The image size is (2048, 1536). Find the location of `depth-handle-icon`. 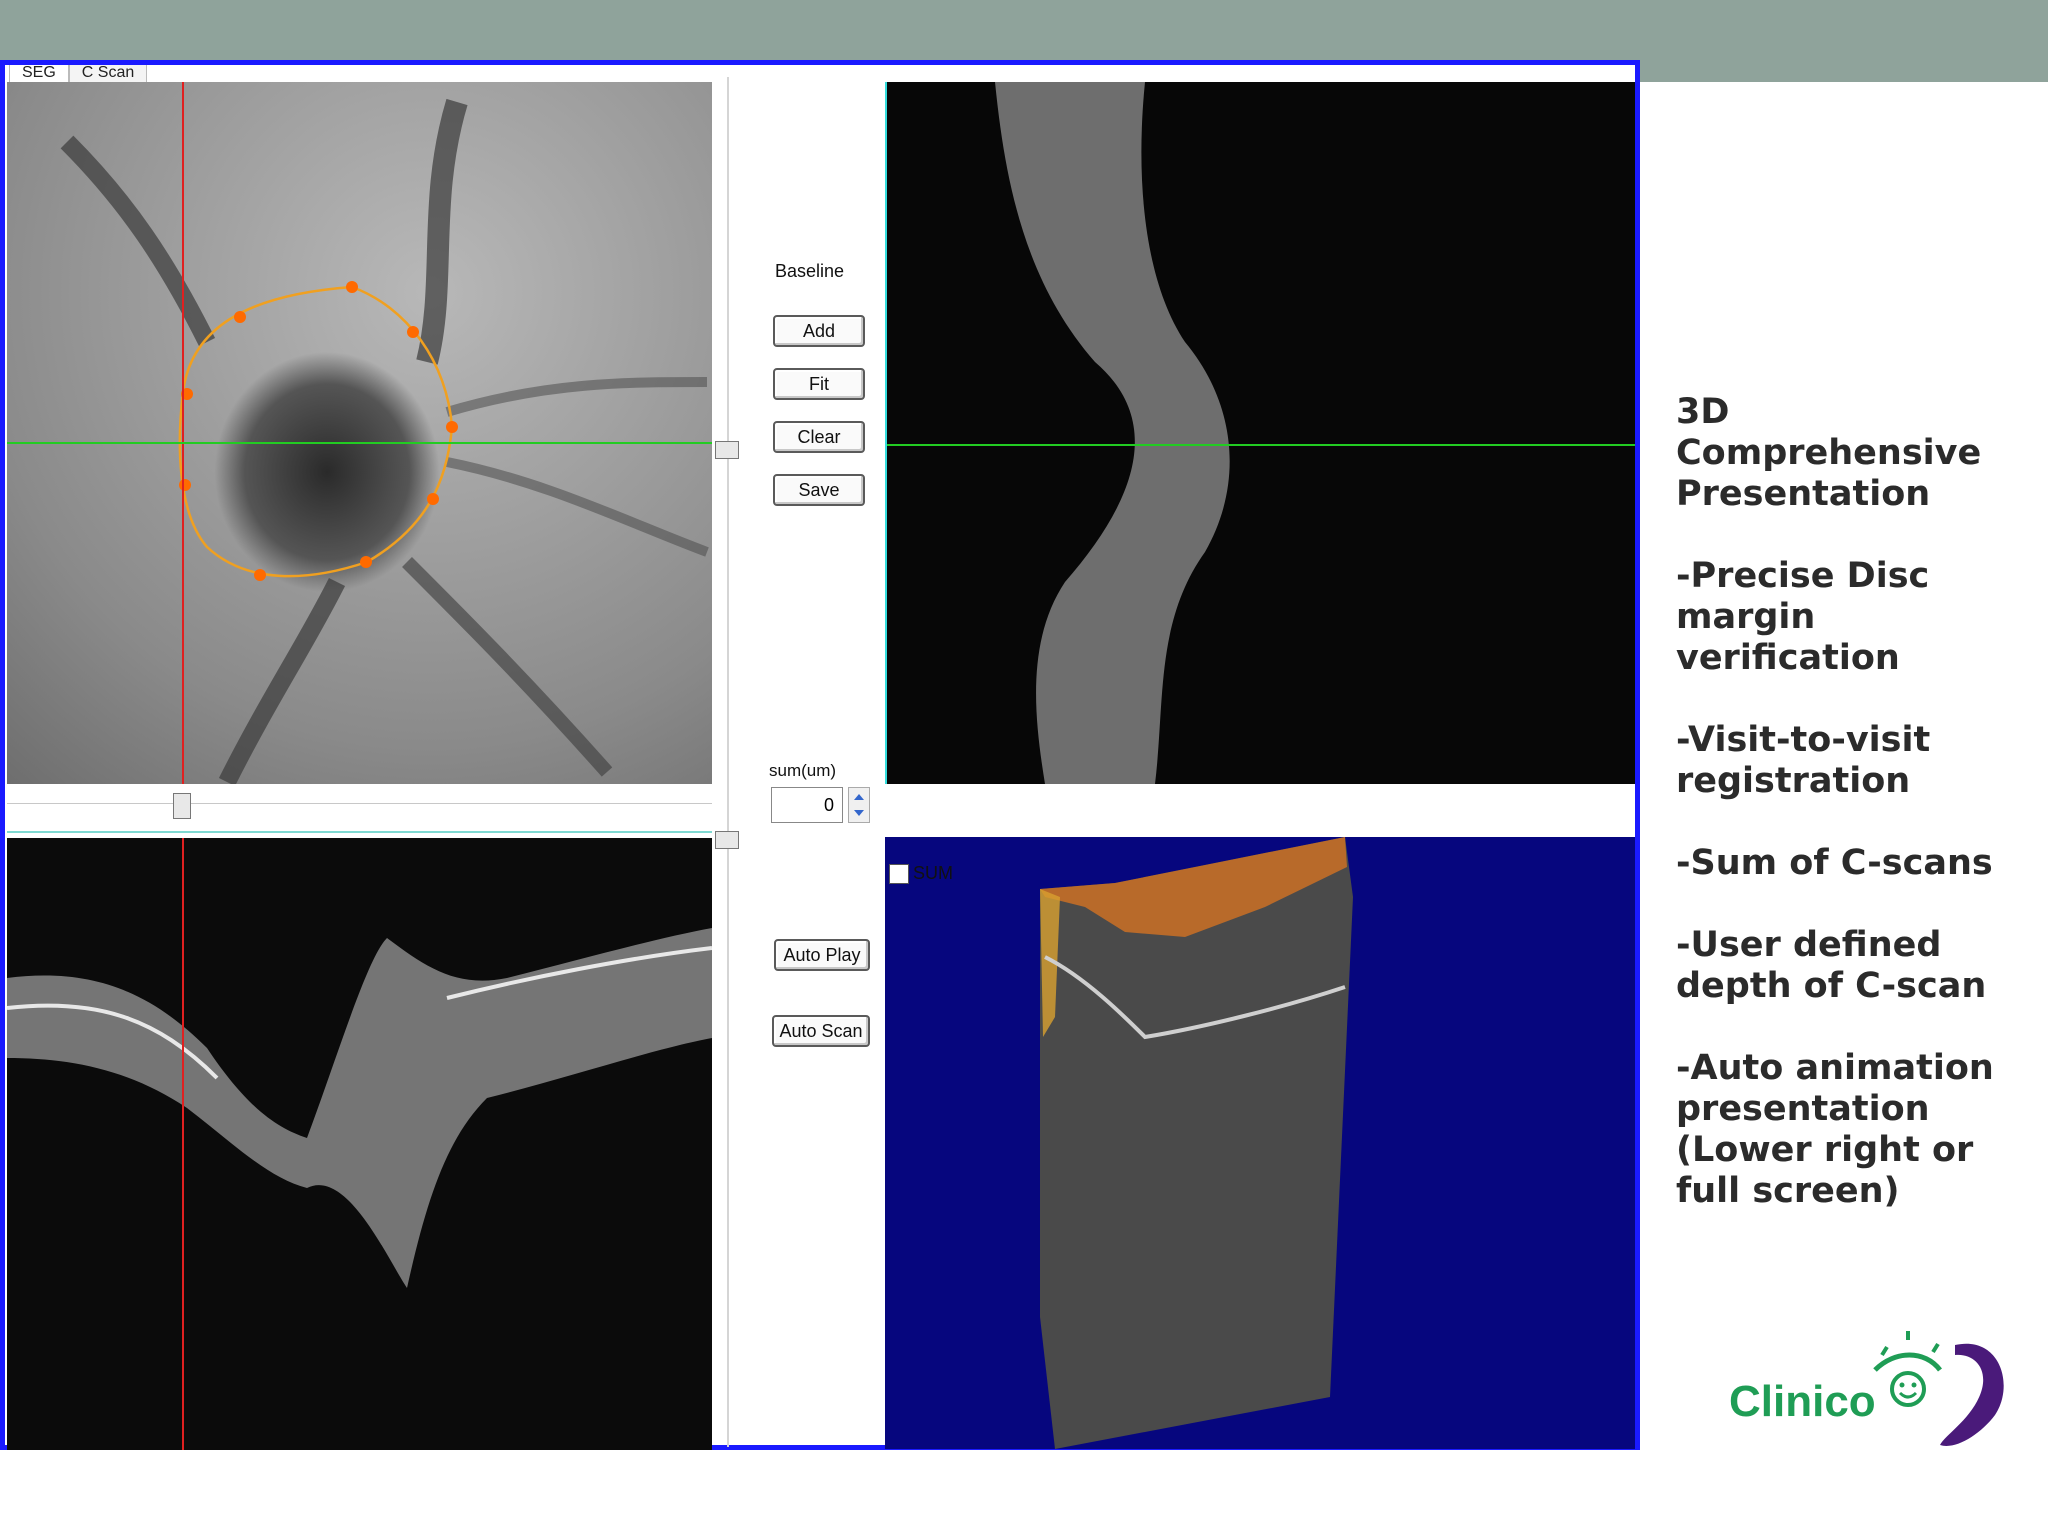

depth-handle-icon is located at coordinates (727, 840).